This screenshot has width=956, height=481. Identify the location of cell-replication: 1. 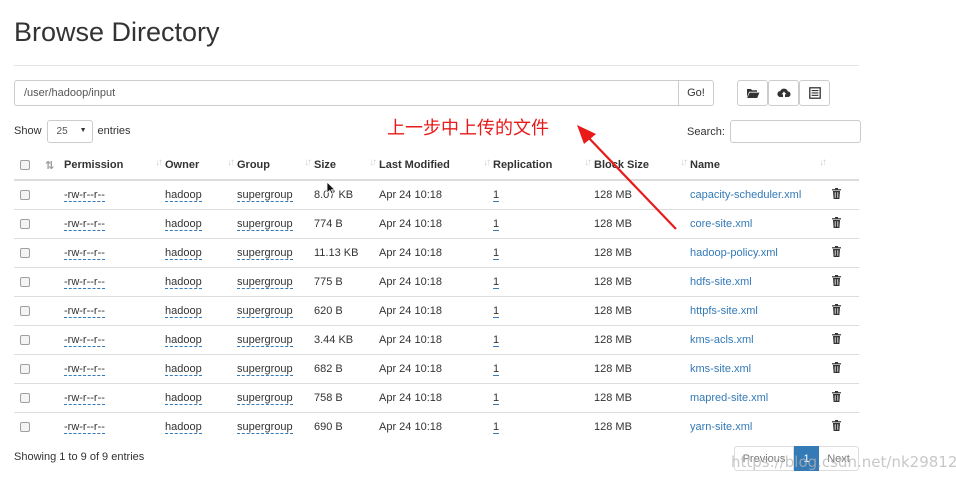
(543, 369).